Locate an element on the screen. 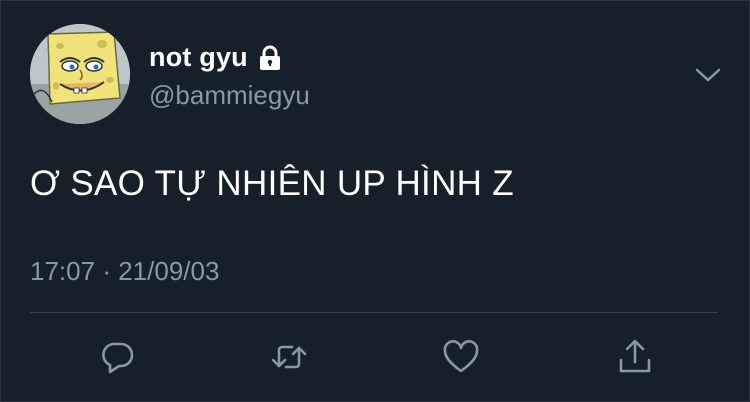  share-button is located at coordinates (635, 357).